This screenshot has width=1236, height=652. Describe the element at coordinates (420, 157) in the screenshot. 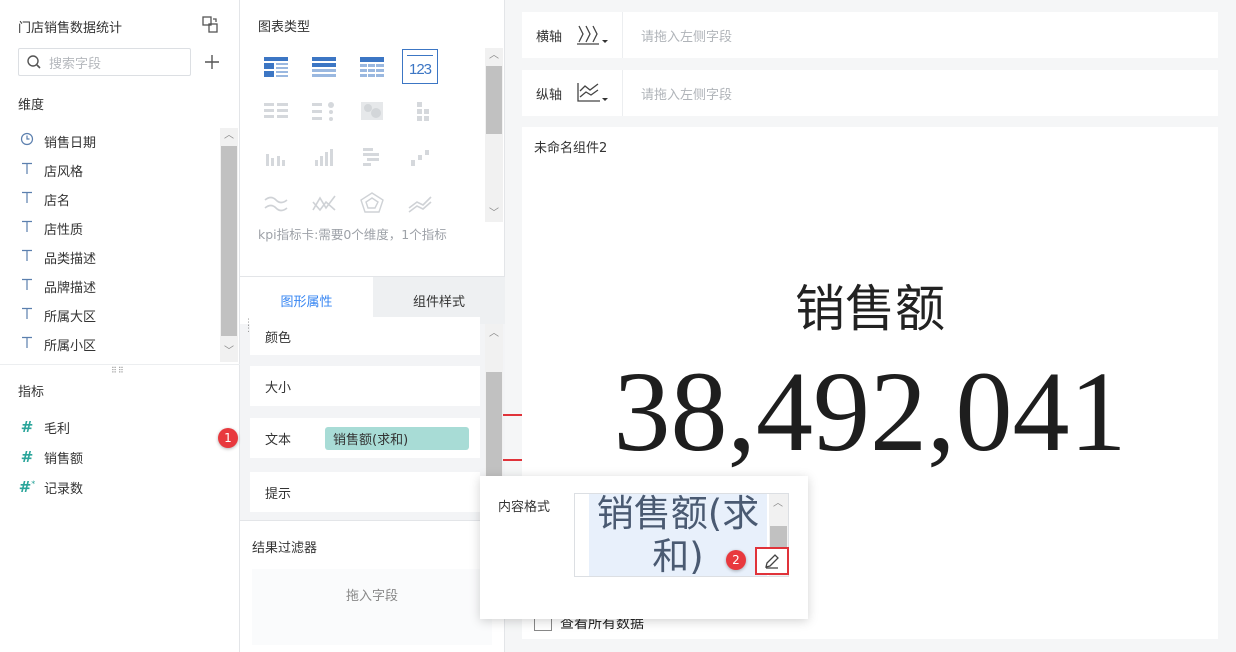

I see `waterfall-icon` at that location.